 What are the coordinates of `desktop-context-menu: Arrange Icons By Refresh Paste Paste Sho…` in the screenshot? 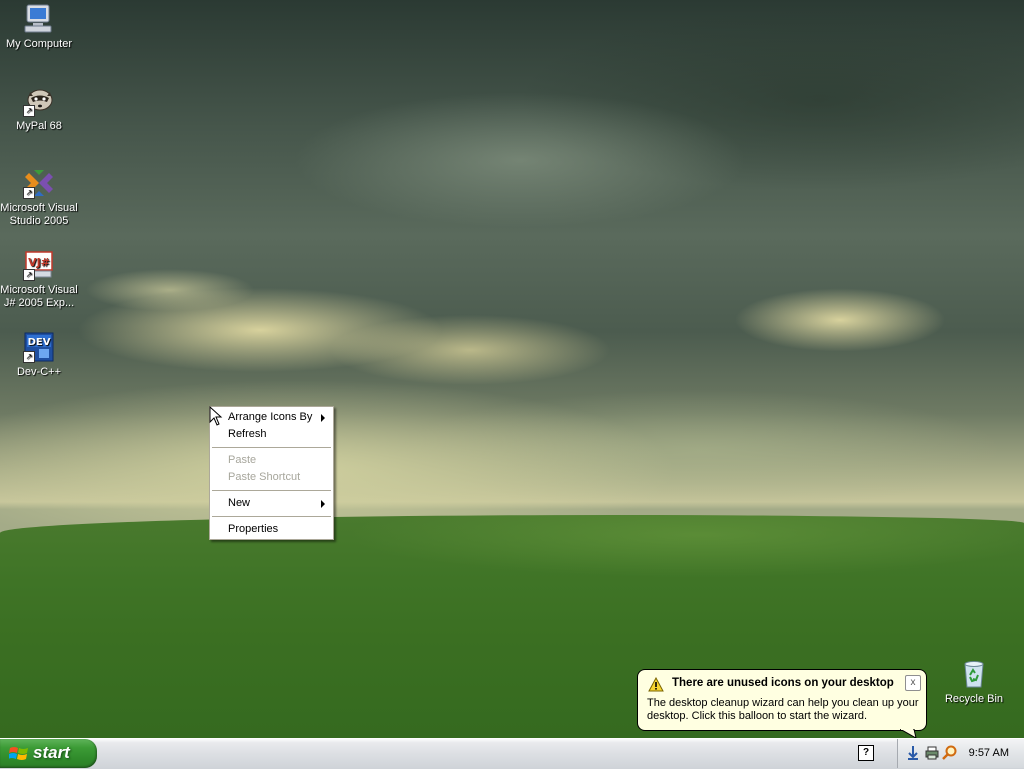 It's located at (271, 473).